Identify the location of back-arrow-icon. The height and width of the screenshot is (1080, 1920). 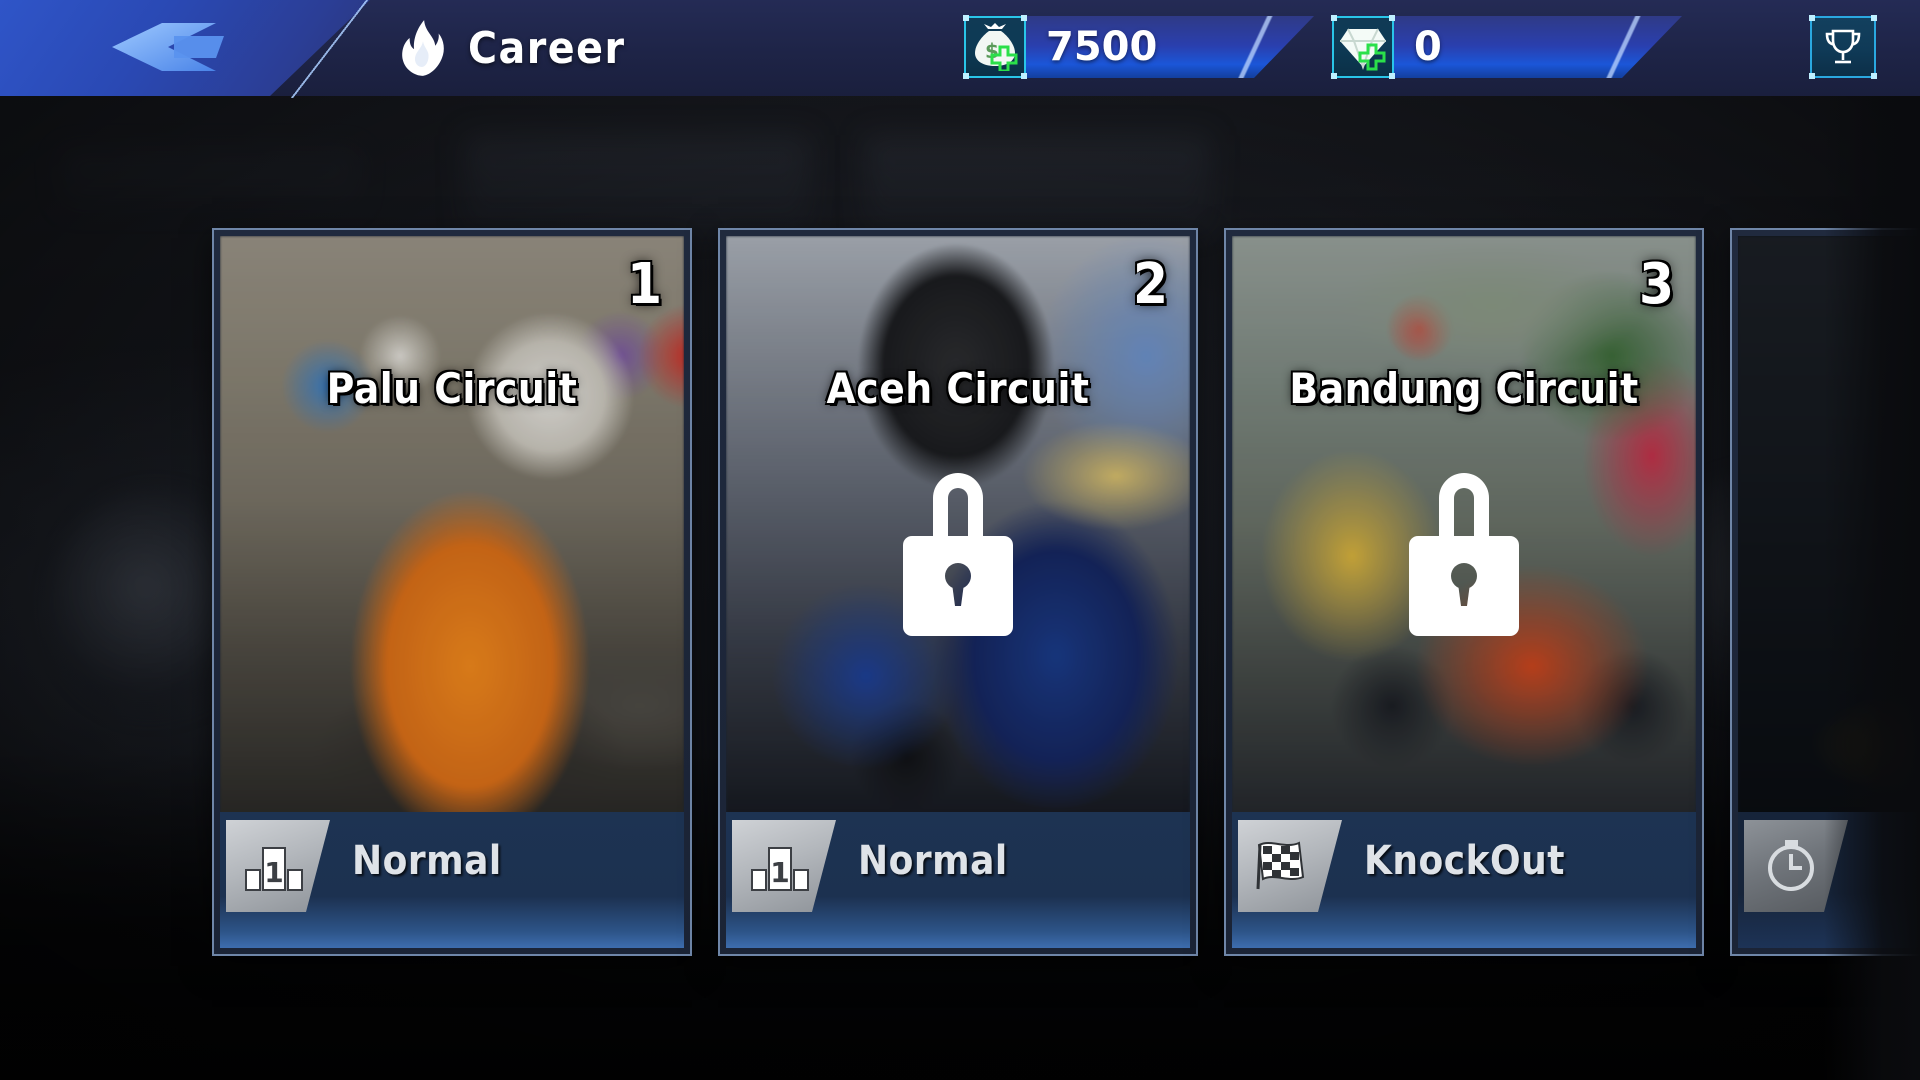
(168, 47).